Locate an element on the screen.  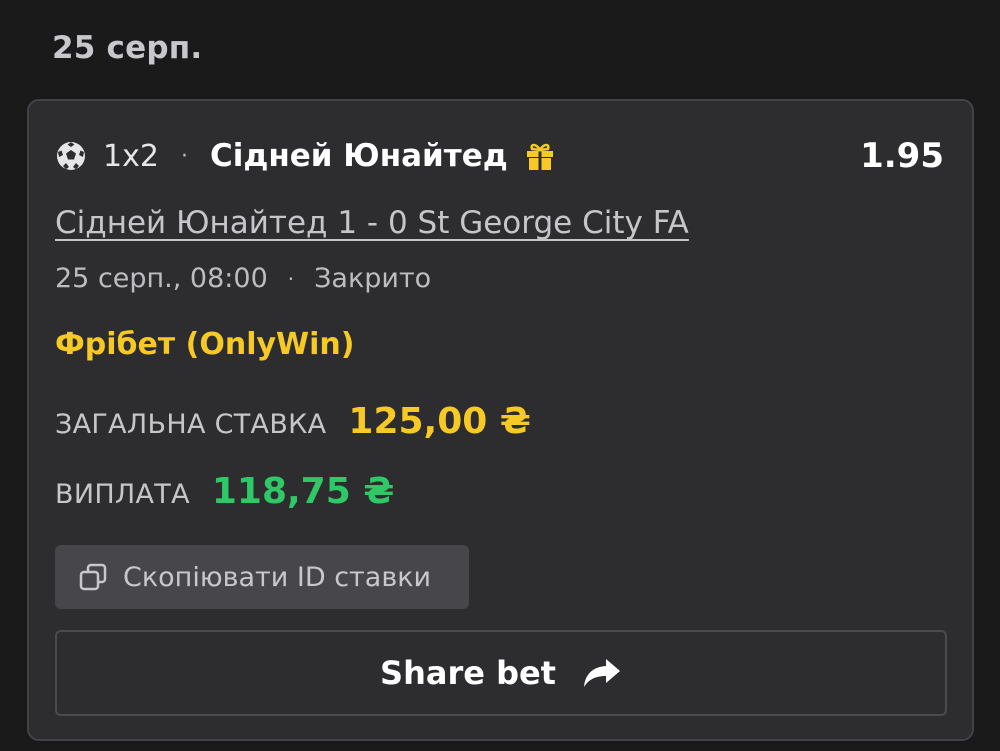
share-bet-label: Share bet is located at coordinates (468, 673).